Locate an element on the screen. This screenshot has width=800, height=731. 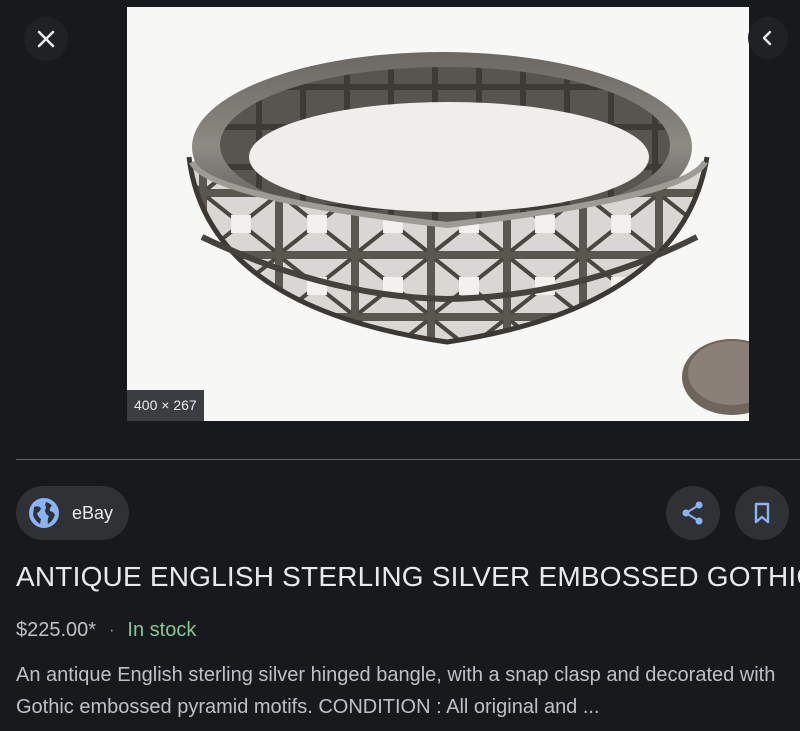
previous-button is located at coordinates (768, 38).